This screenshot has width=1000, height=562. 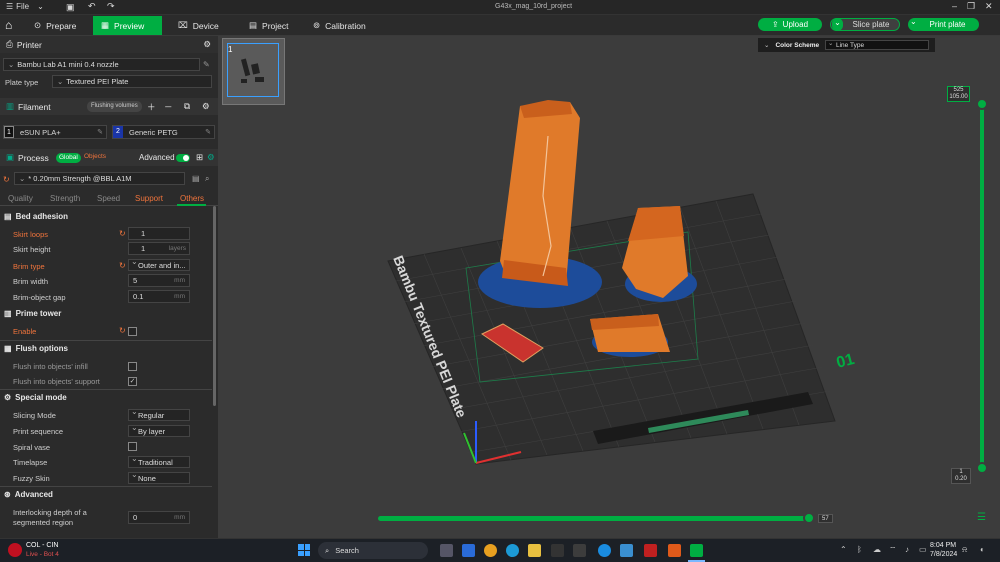 I want to click on taskbar-search: ⌕ Search, so click(x=373, y=550).